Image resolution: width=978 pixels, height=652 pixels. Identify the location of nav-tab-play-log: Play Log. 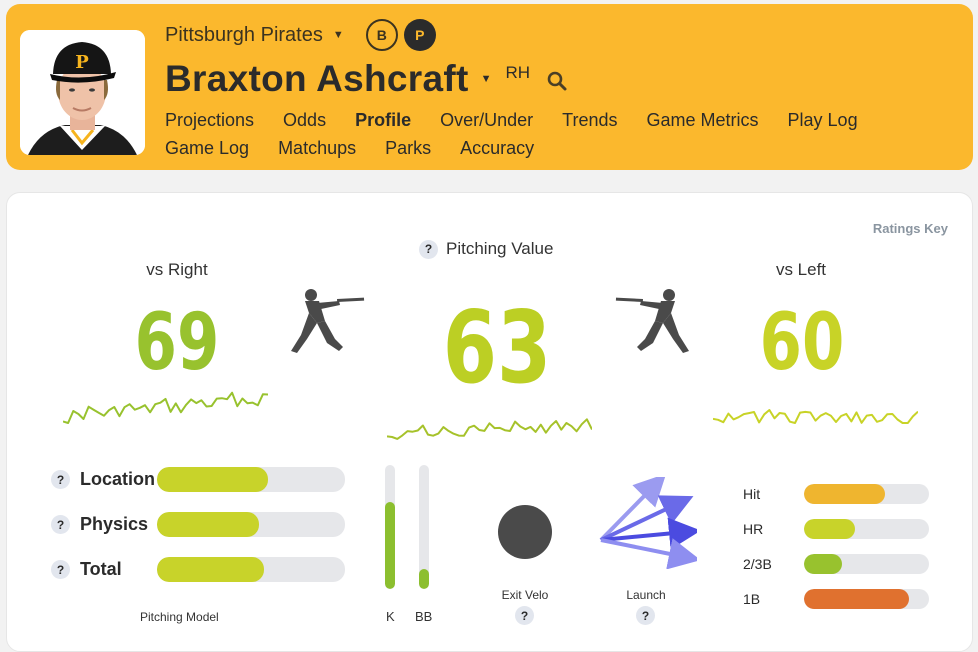
(823, 120).